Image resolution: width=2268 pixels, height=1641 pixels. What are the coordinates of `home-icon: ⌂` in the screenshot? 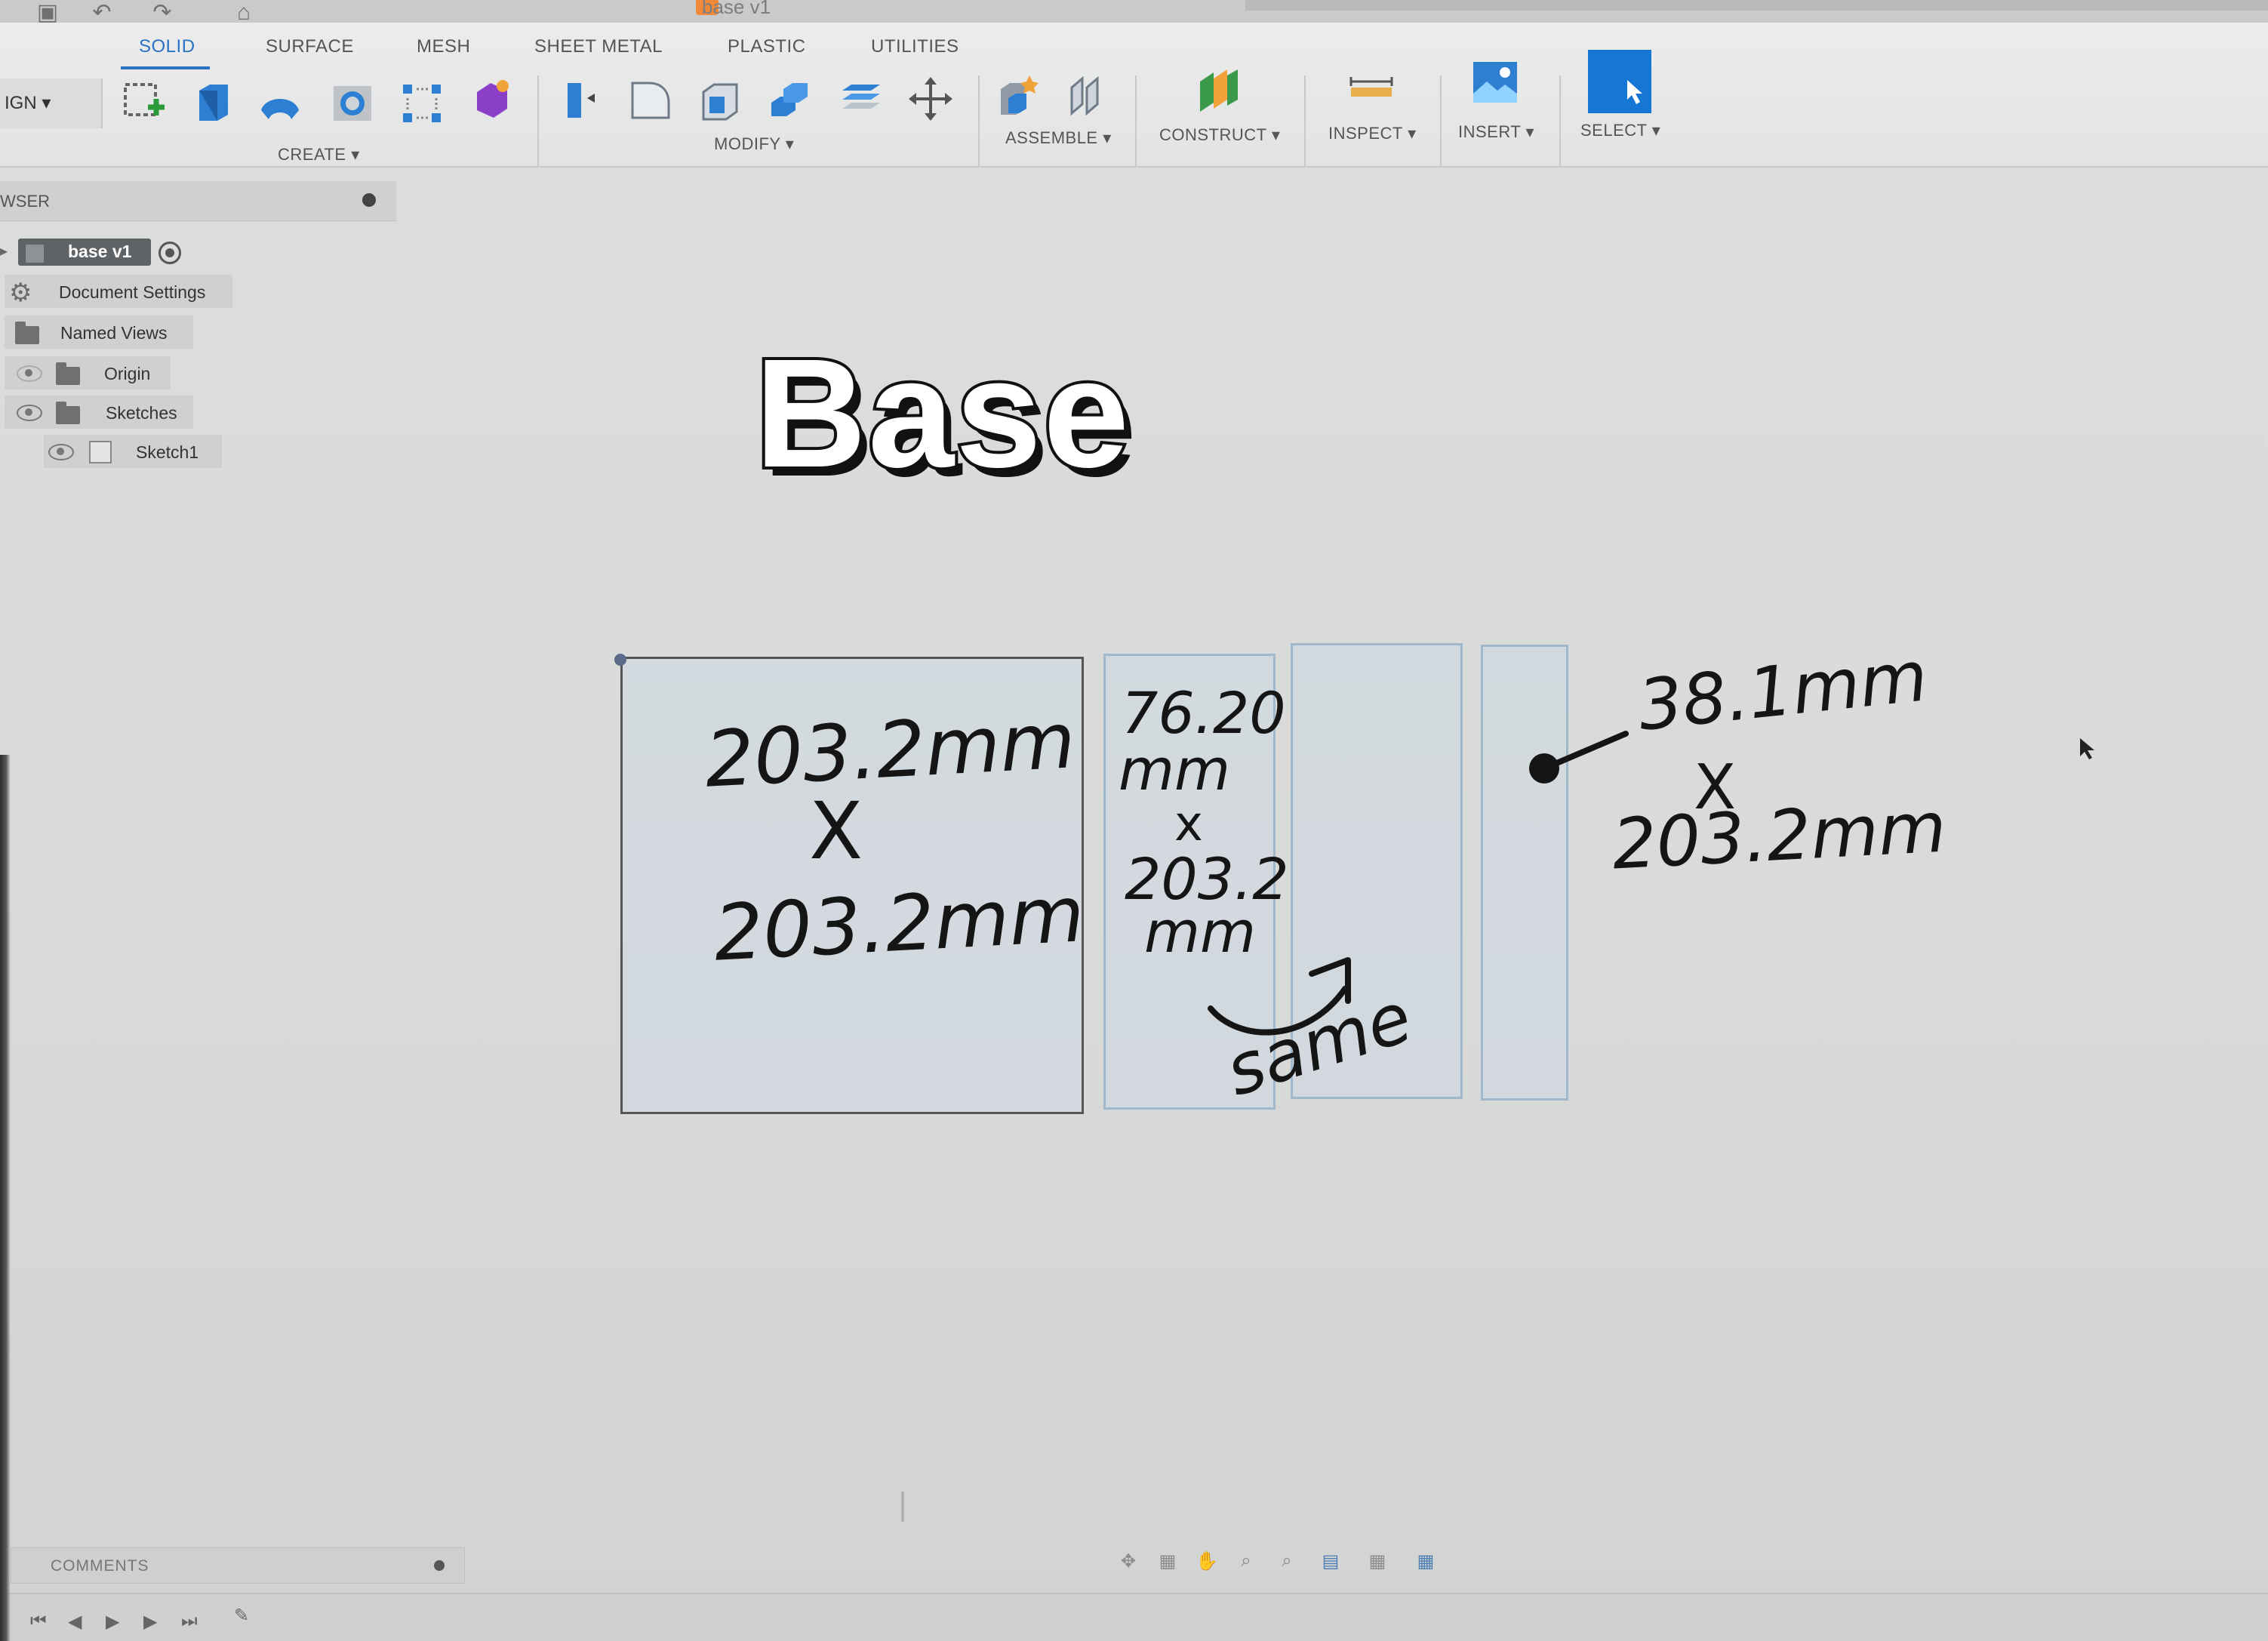 It's located at (243, 13).